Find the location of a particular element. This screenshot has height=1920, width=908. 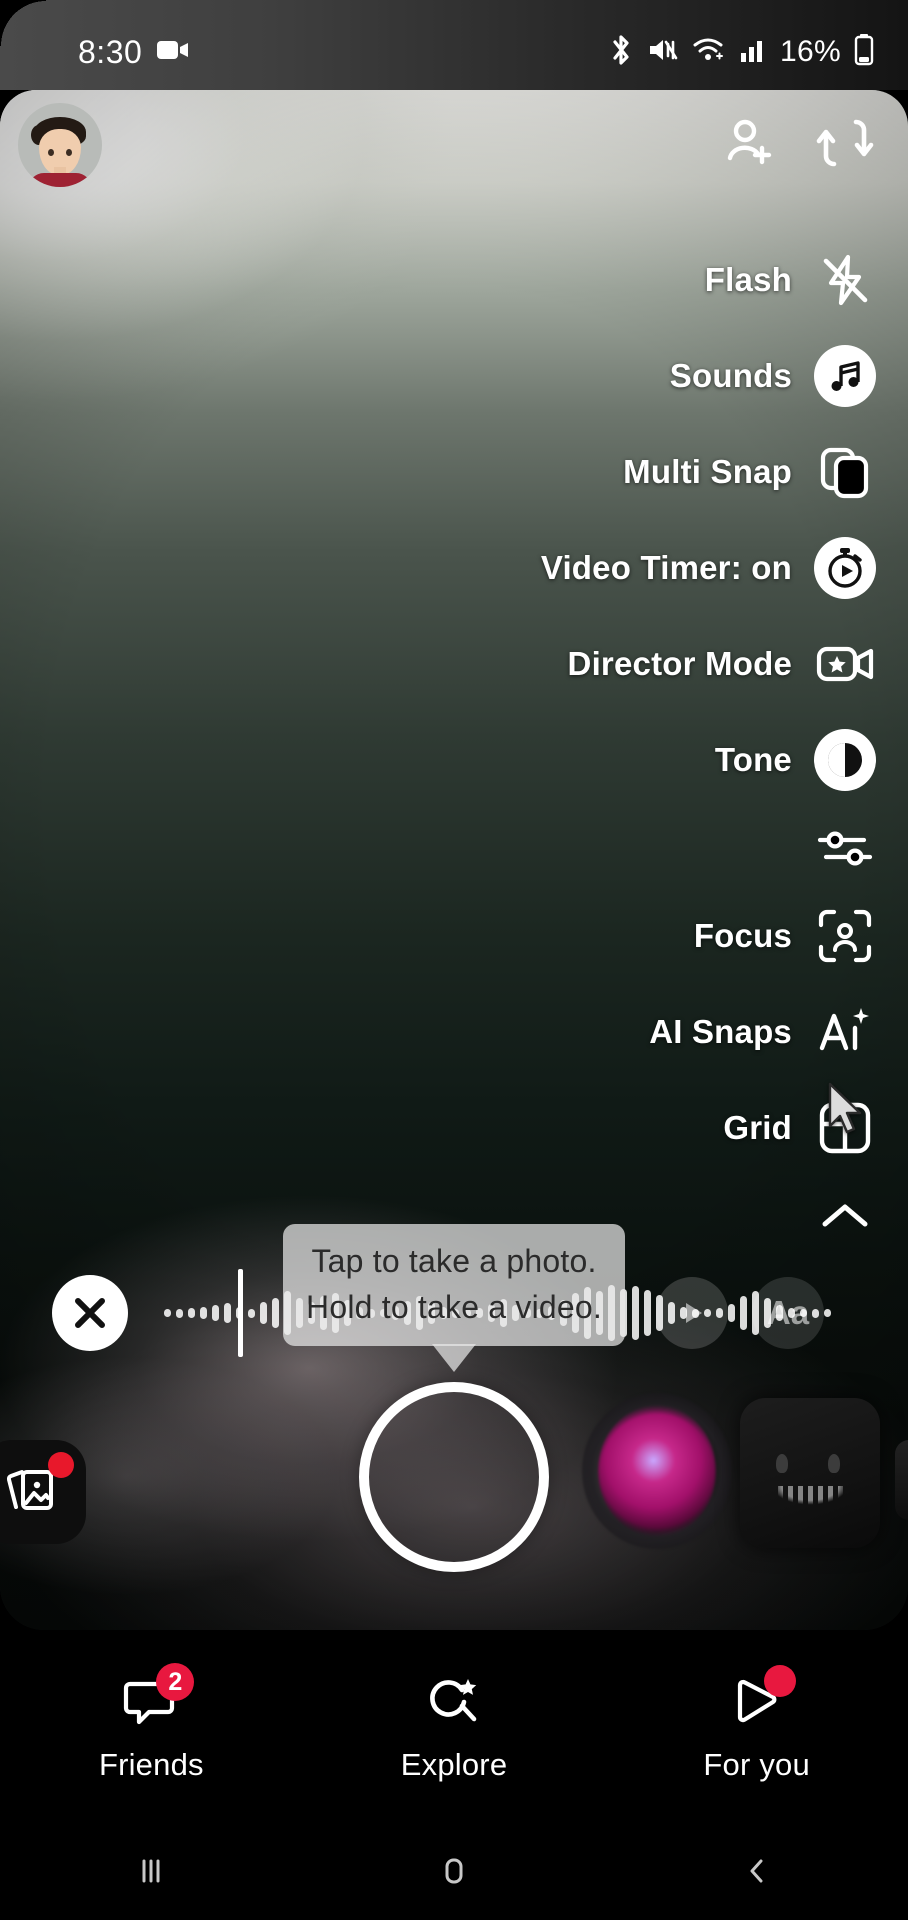

explore-icon-wrap is located at coordinates (454, 1702).